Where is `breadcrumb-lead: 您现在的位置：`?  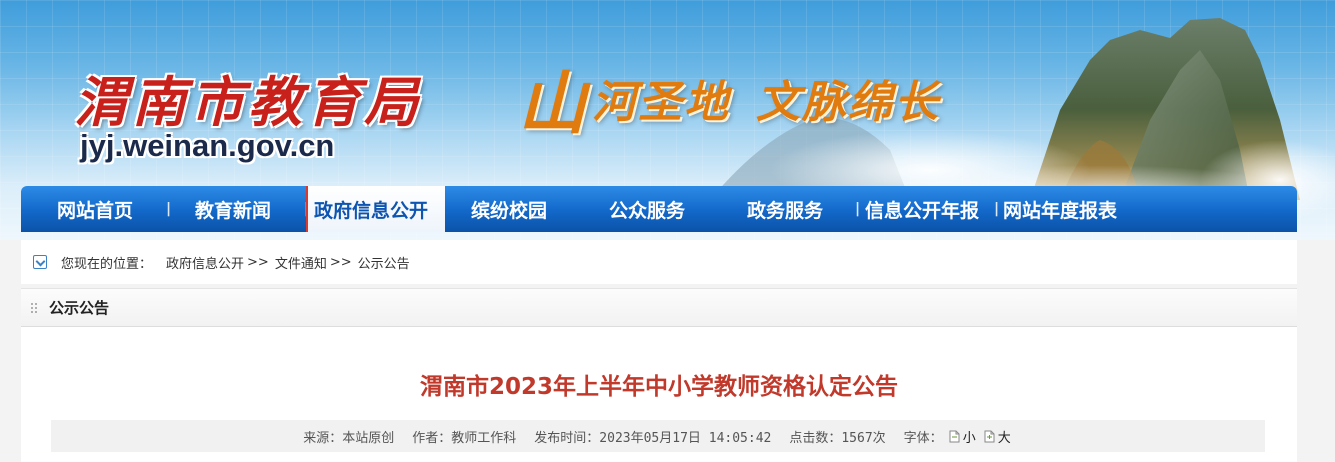
breadcrumb-lead: 您现在的位置： is located at coordinates (107, 264).